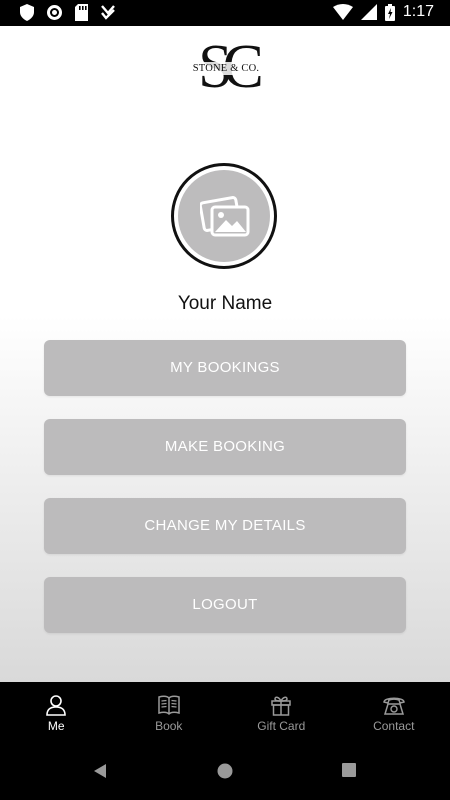  Describe the element at coordinates (225, 368) in the screenshot. I see `my-bookings-button: MY BOOKINGS` at that location.